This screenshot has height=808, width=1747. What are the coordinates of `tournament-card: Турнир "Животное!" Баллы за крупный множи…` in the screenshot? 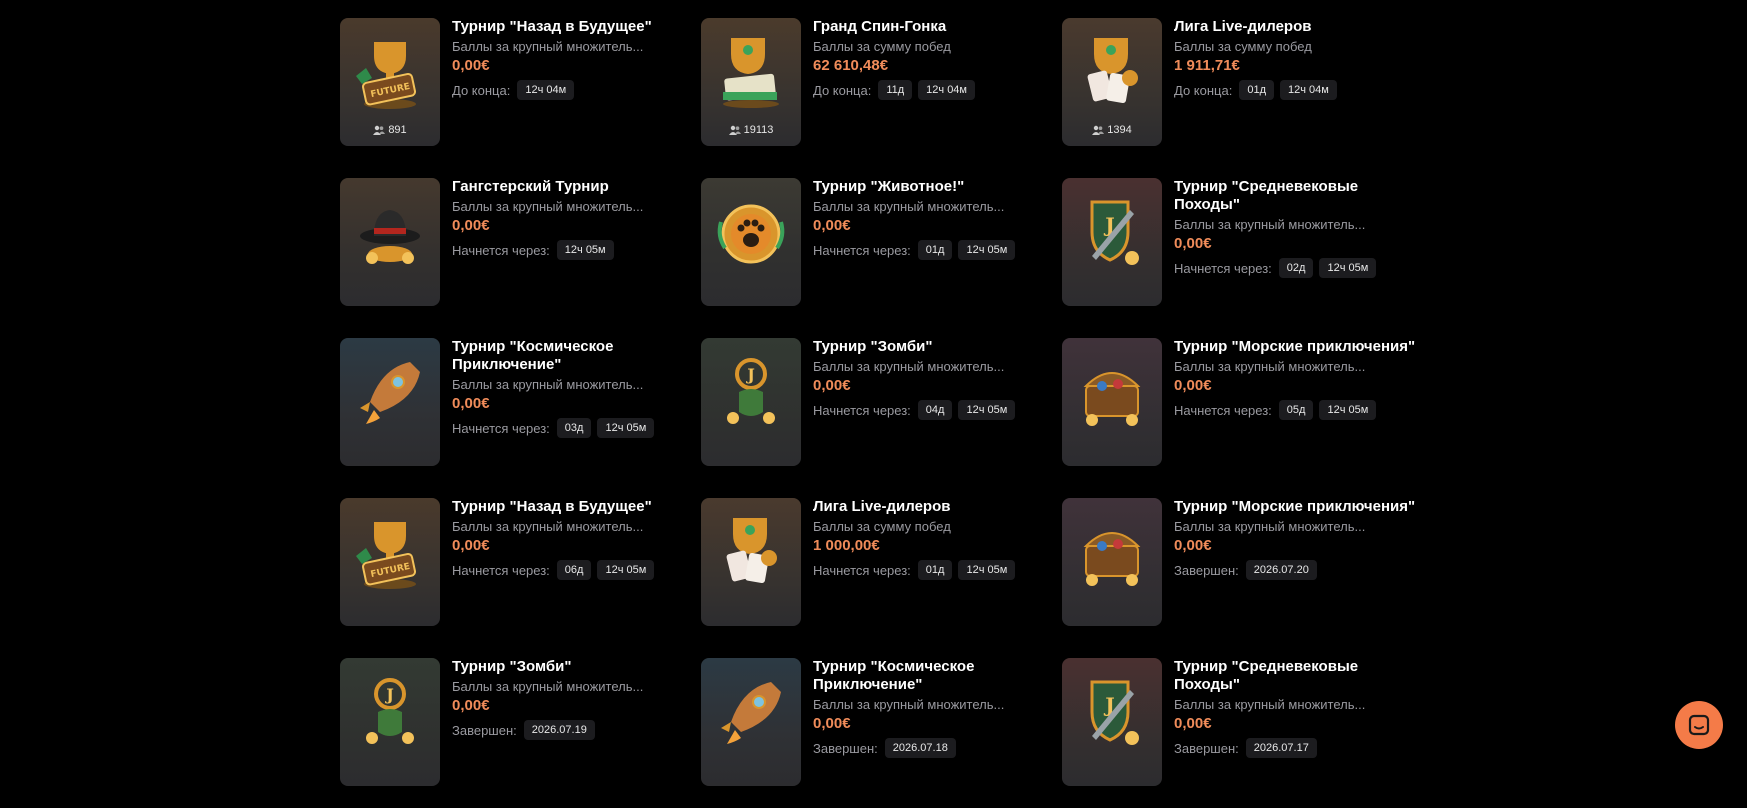 It's located at (881, 242).